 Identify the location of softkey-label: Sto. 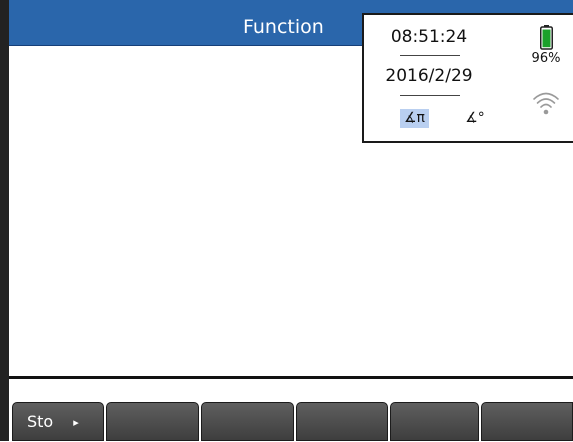
(40, 421).